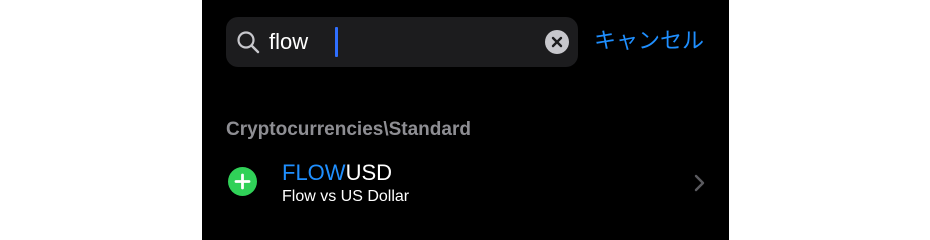 The width and height of the screenshot is (930, 240). I want to click on clear-circle-icon, so click(557, 42).